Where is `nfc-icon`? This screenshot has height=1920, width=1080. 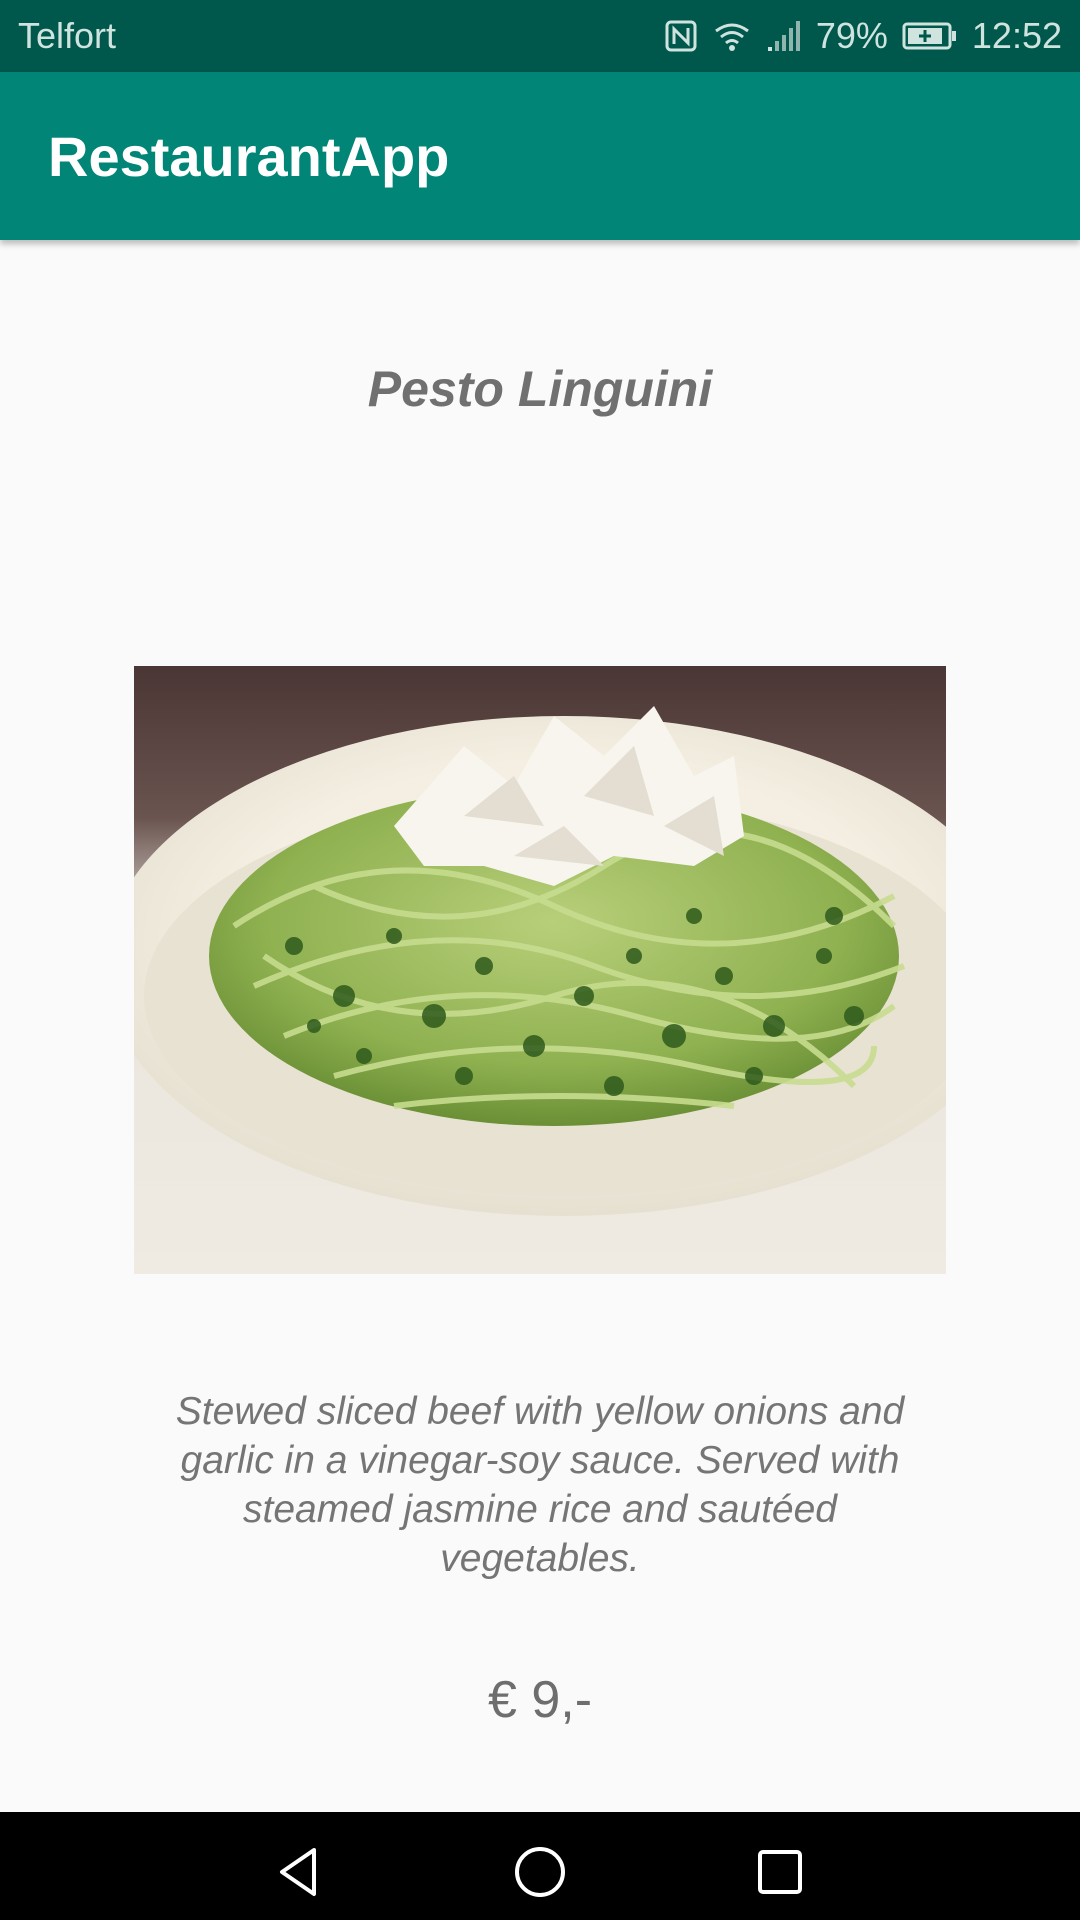
nfc-icon is located at coordinates (681, 36).